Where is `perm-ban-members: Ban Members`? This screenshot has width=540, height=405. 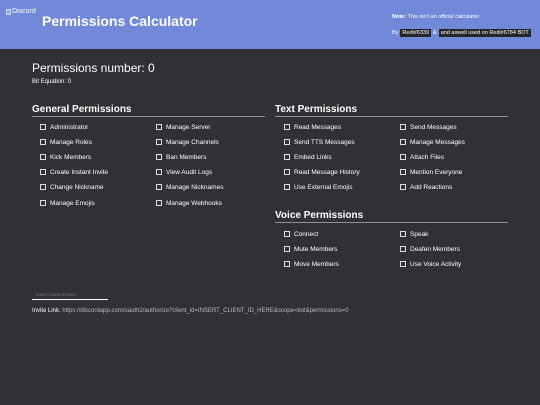
perm-ban-members: Ban Members is located at coordinates (181, 157).